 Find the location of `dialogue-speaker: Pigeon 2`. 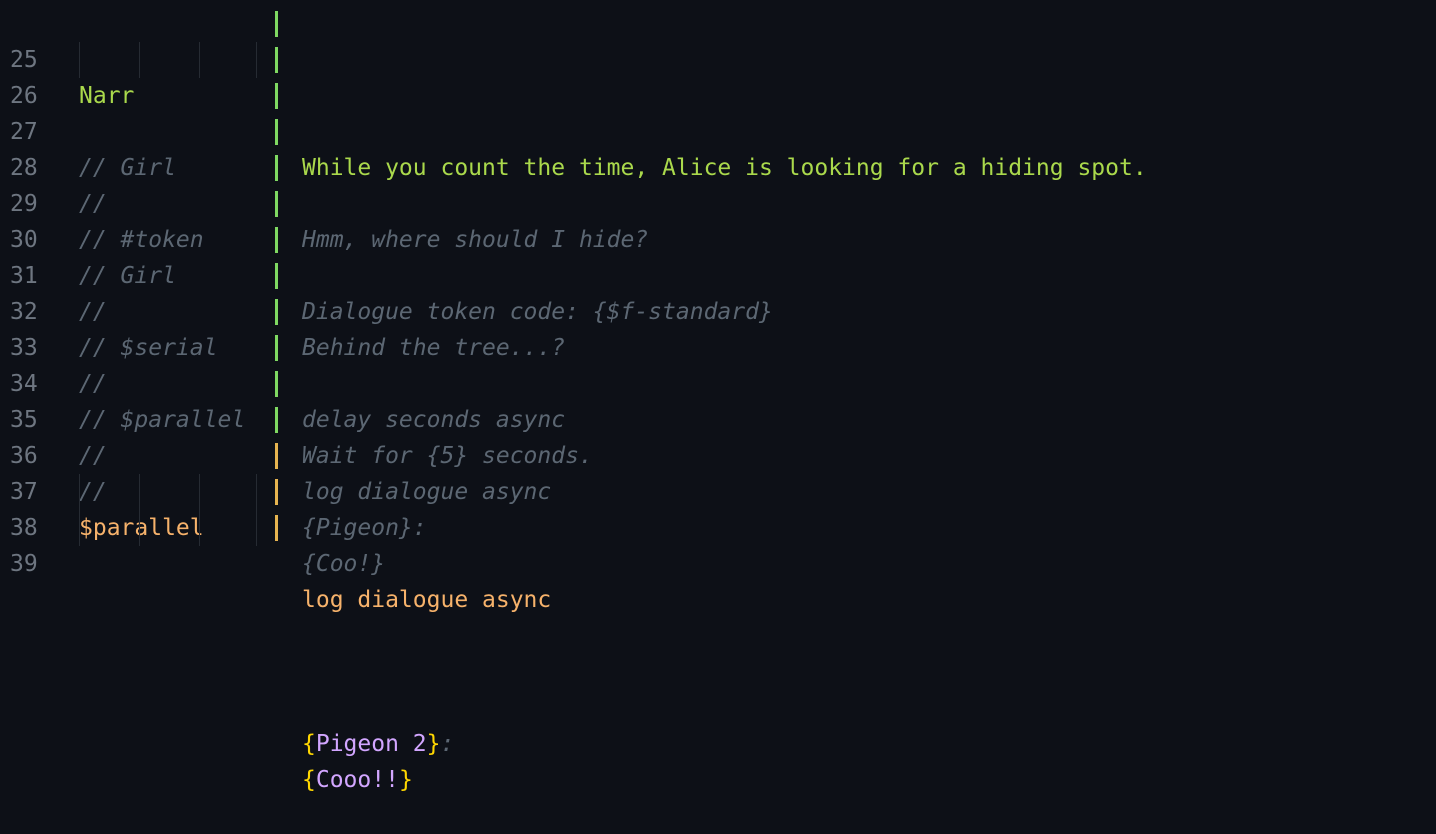

dialogue-speaker: Pigeon 2 is located at coordinates (371, 744).